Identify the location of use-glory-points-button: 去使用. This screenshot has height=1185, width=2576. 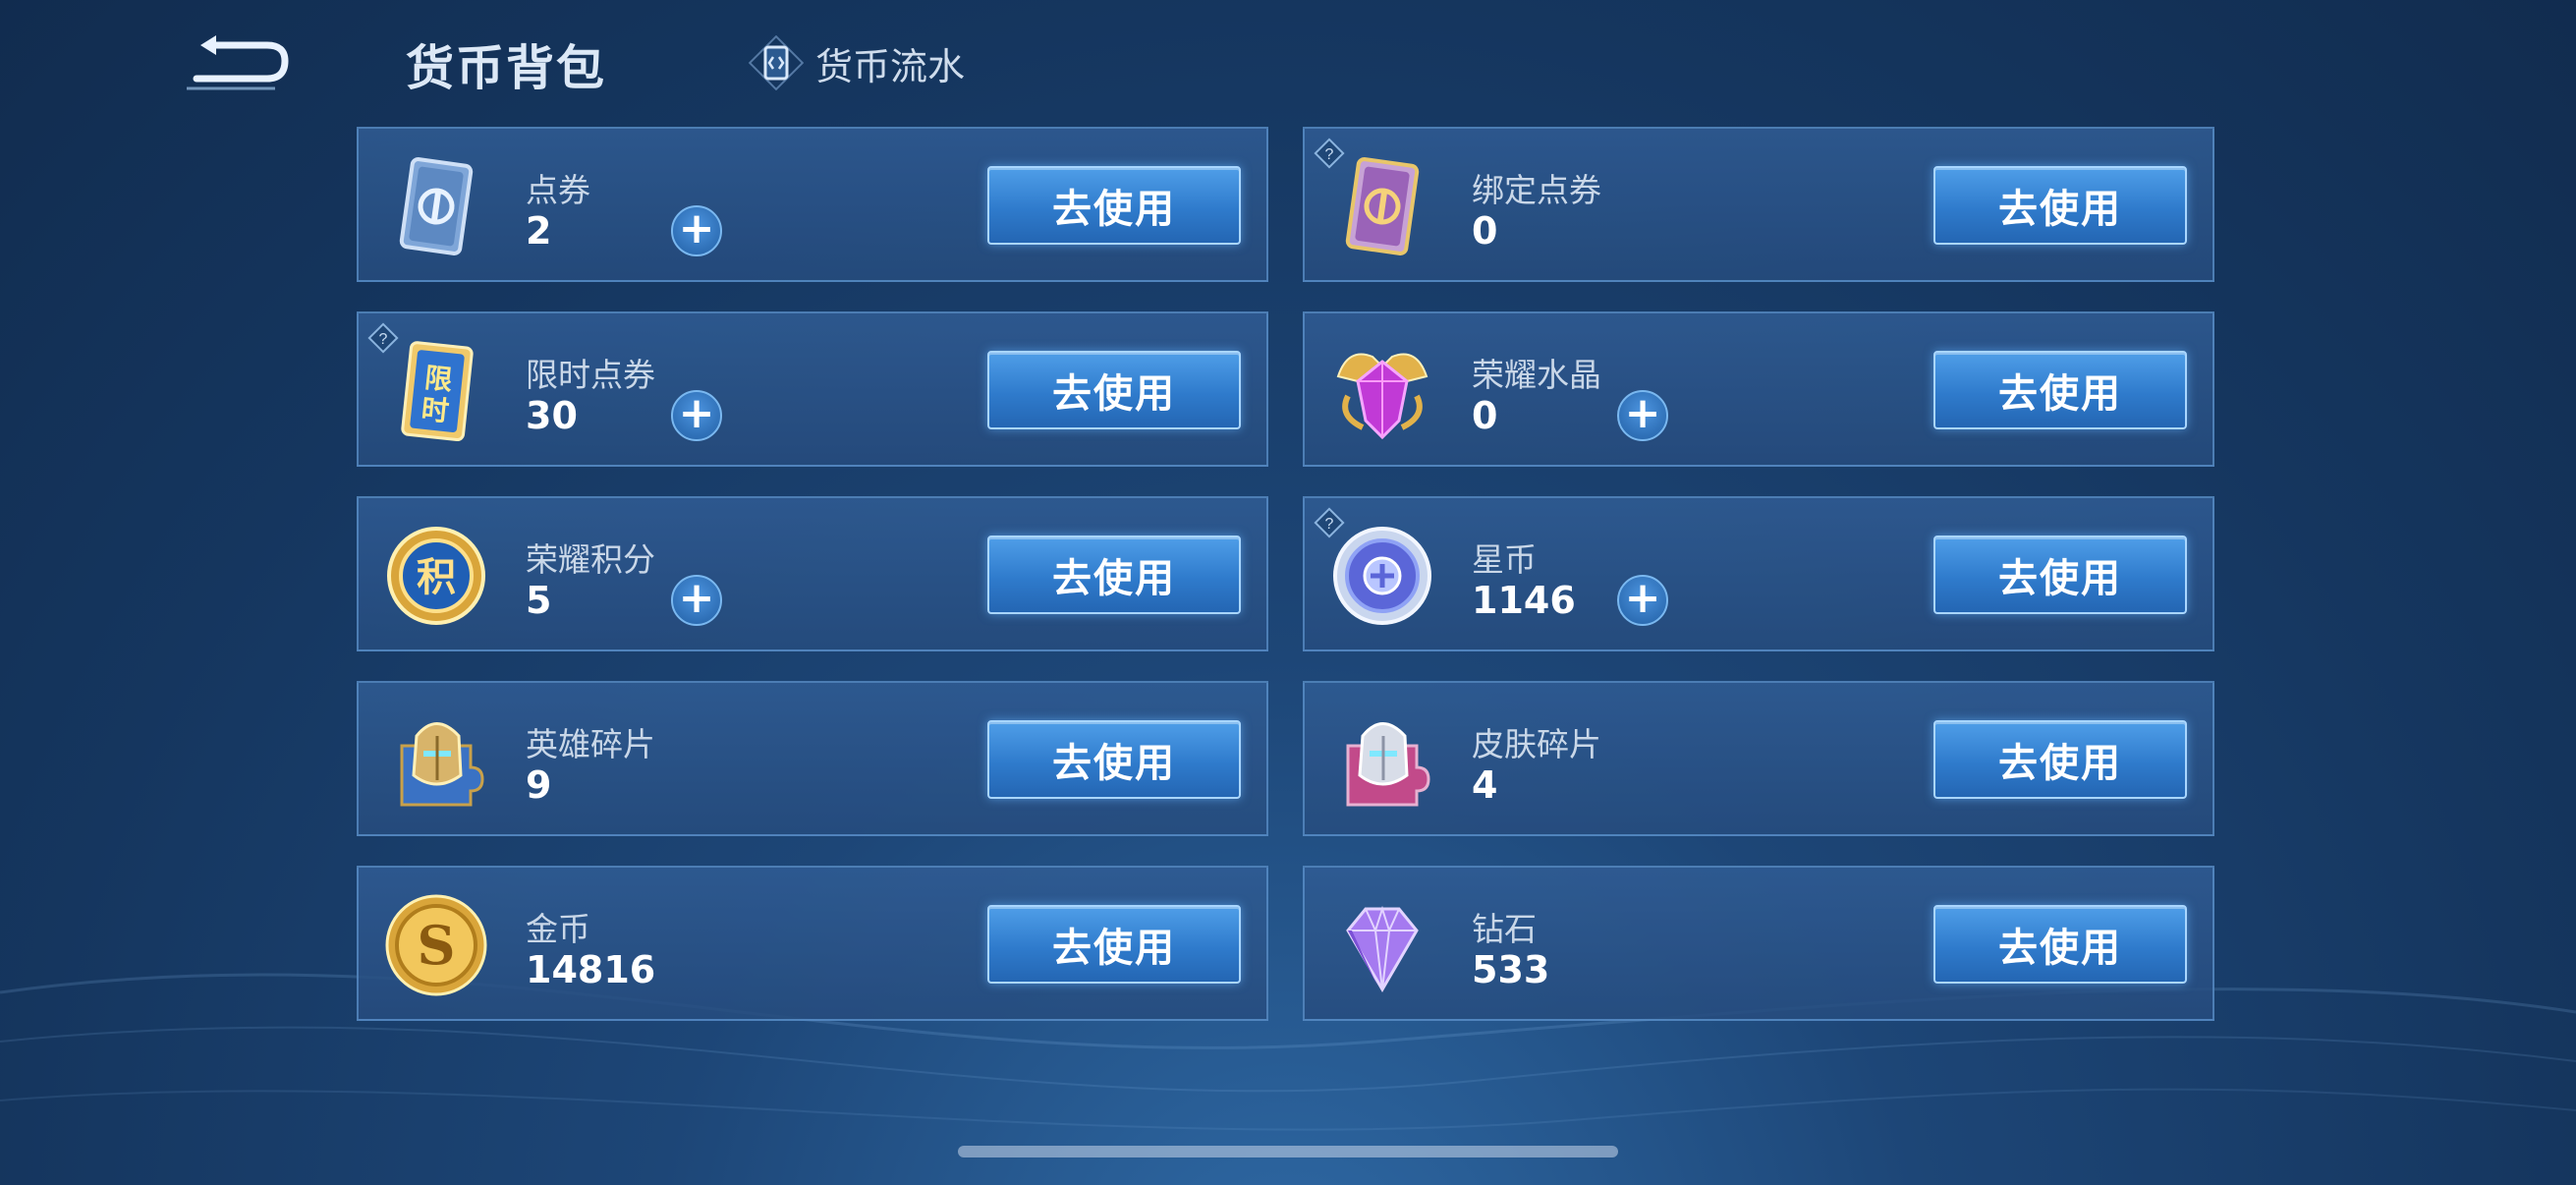
(1114, 575).